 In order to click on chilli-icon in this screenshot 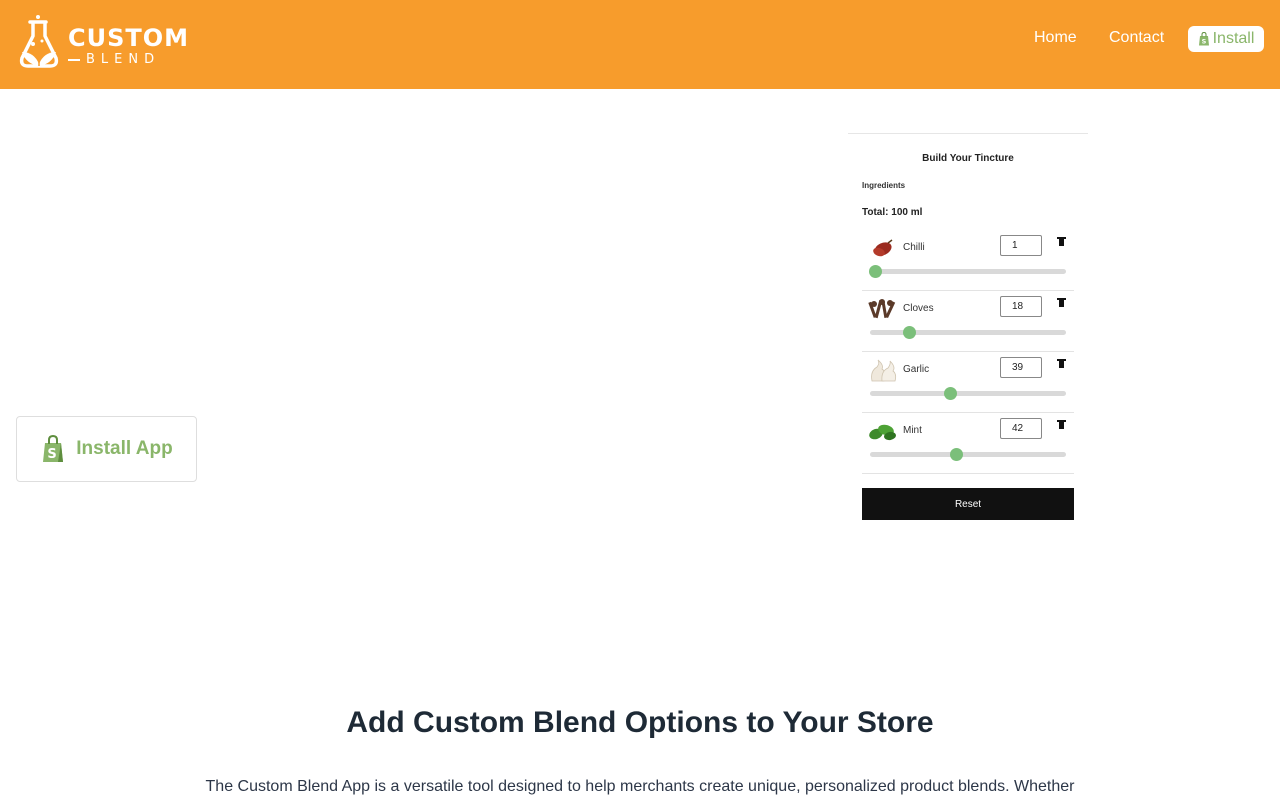, I will do `click(883, 248)`.